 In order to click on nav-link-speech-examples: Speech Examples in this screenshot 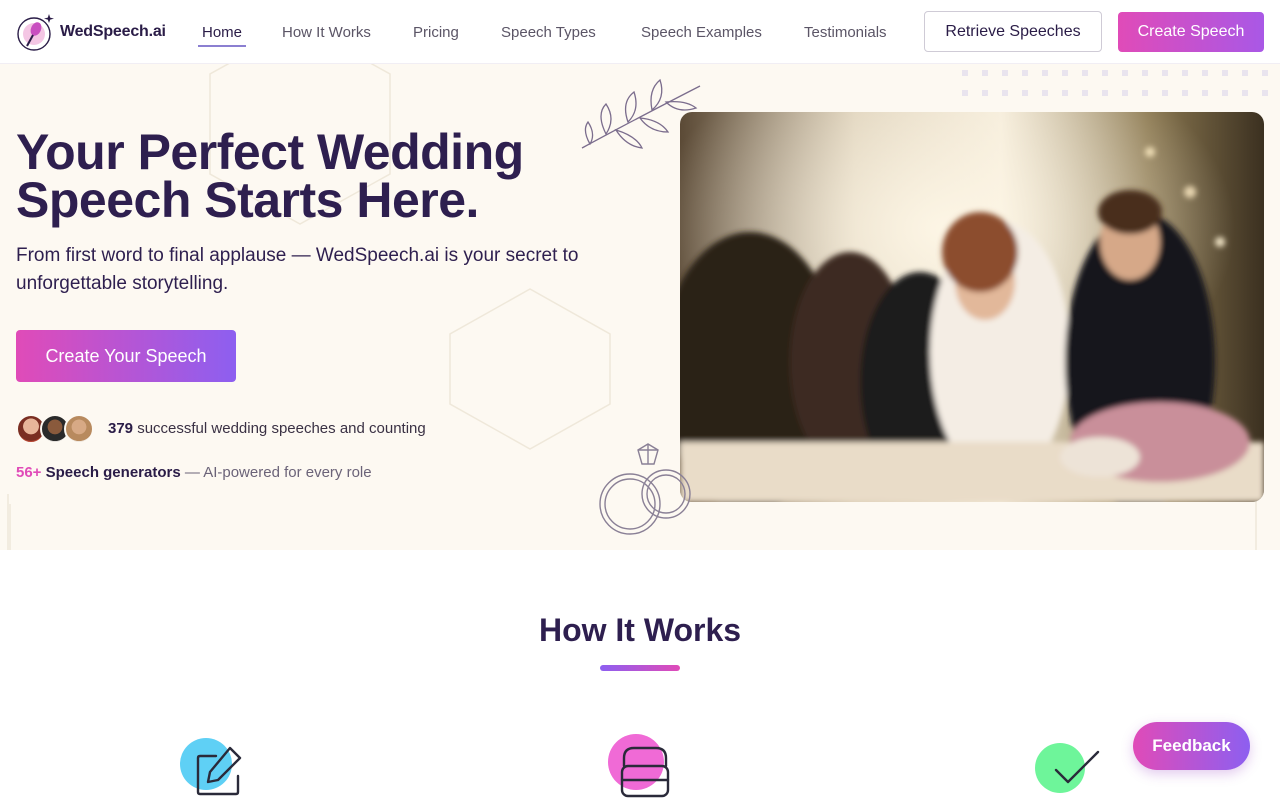, I will do `click(701, 32)`.